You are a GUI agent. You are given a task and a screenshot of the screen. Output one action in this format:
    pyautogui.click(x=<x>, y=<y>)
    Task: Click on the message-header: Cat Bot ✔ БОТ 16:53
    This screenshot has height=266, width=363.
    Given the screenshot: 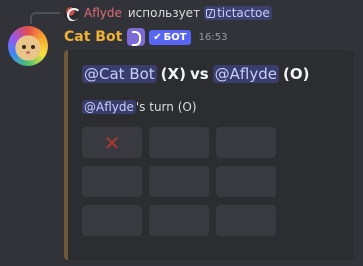 What is the action you would take?
    pyautogui.click(x=145, y=37)
    